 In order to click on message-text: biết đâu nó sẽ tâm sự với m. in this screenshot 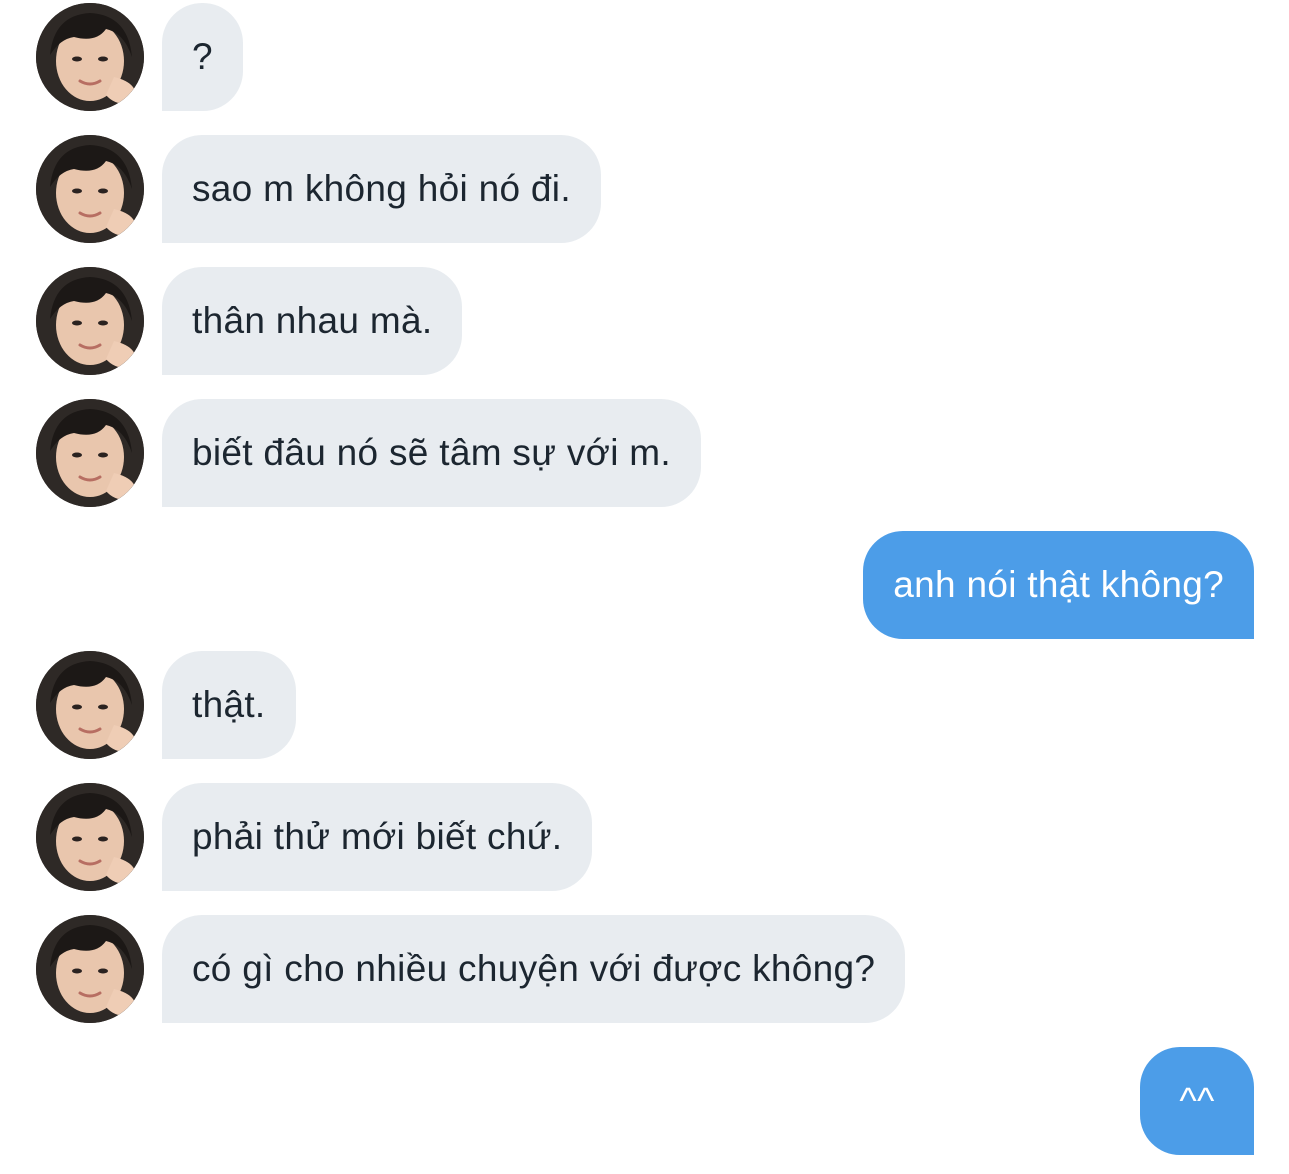, I will do `click(432, 452)`.